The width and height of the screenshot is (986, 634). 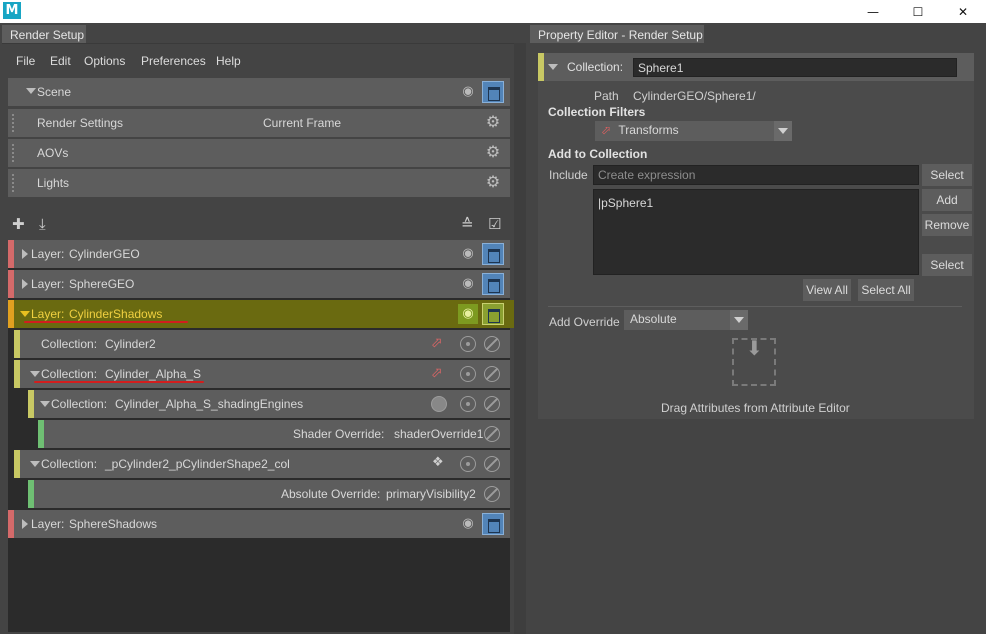 I want to click on override-row: Absolute Override: primaryVisibility2, so click(x=269, y=494).